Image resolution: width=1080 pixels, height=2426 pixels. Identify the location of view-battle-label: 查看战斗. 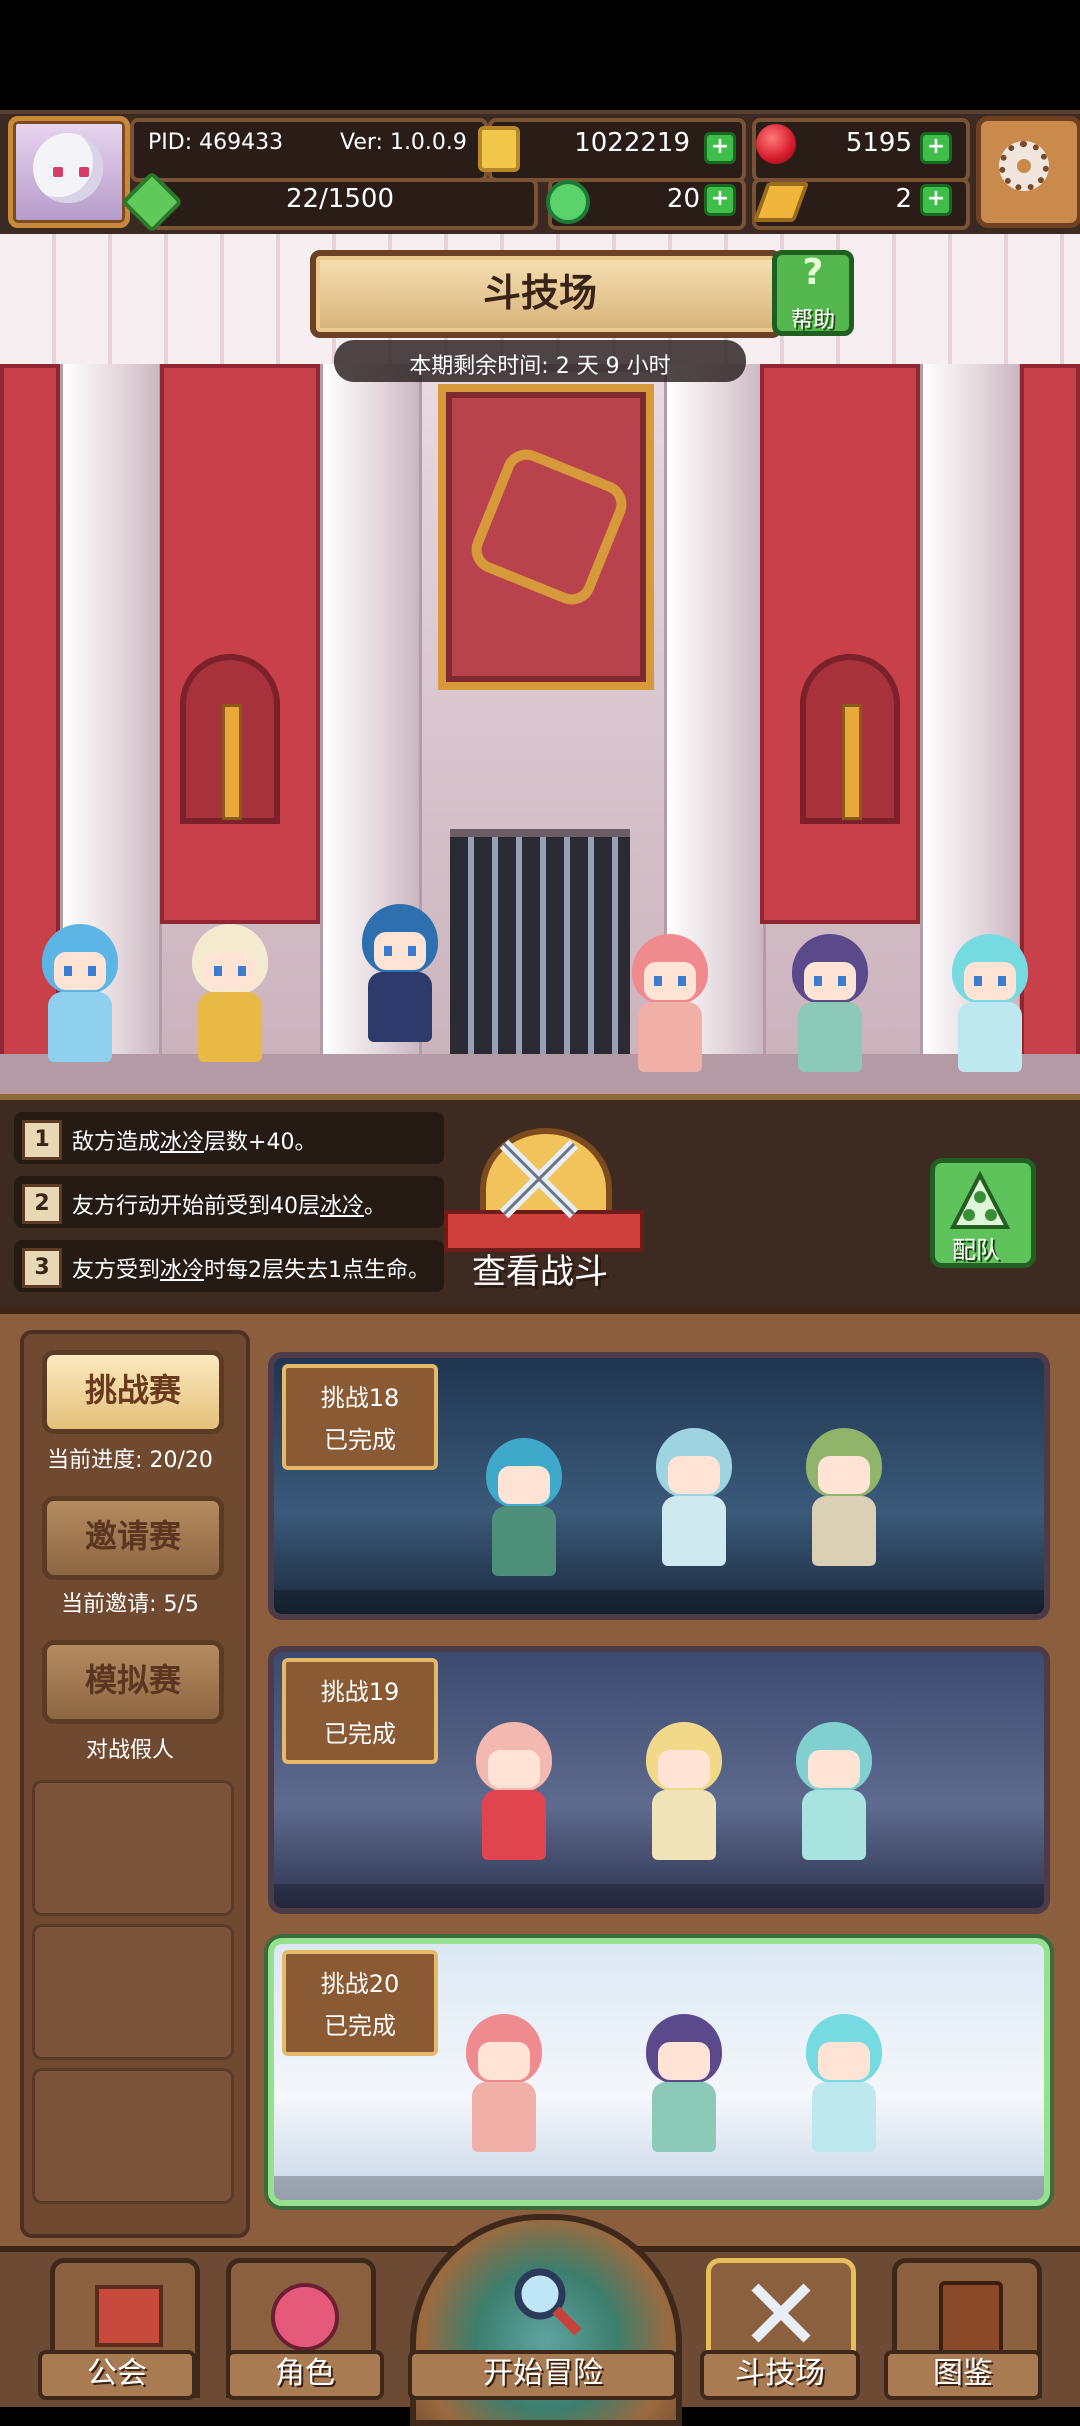
(540, 1272).